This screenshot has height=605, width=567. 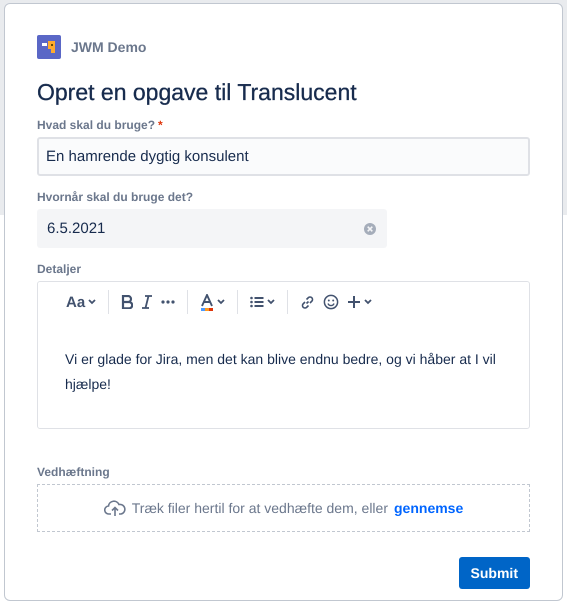 I want to click on required-mark: *, so click(x=160, y=125).